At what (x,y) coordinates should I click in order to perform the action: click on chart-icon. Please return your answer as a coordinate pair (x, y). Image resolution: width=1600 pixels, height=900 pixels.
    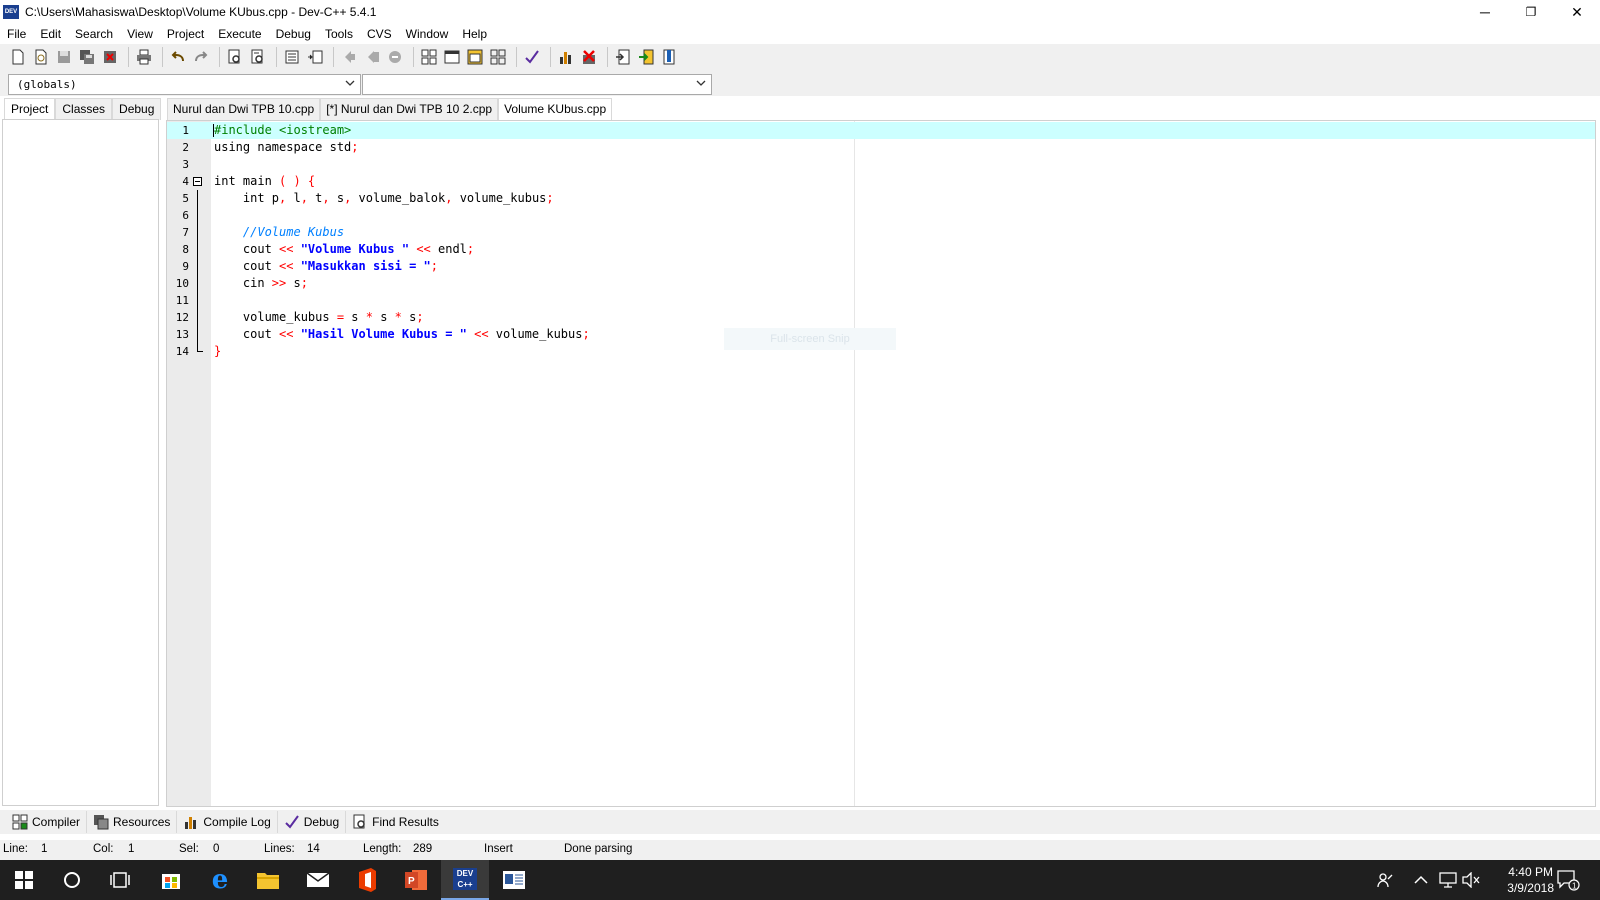
    Looking at the image, I should click on (566, 57).